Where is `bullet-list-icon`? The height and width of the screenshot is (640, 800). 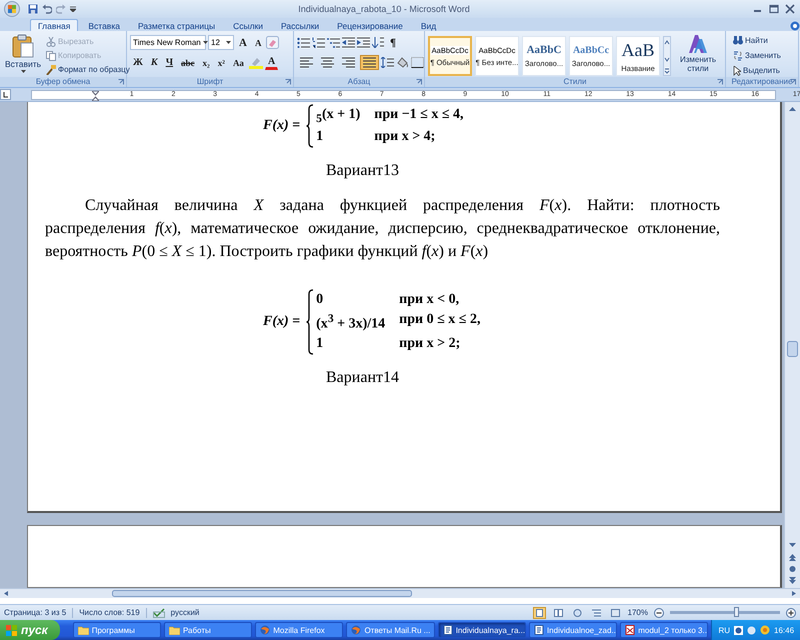
bullet-list-icon is located at coordinates (303, 42).